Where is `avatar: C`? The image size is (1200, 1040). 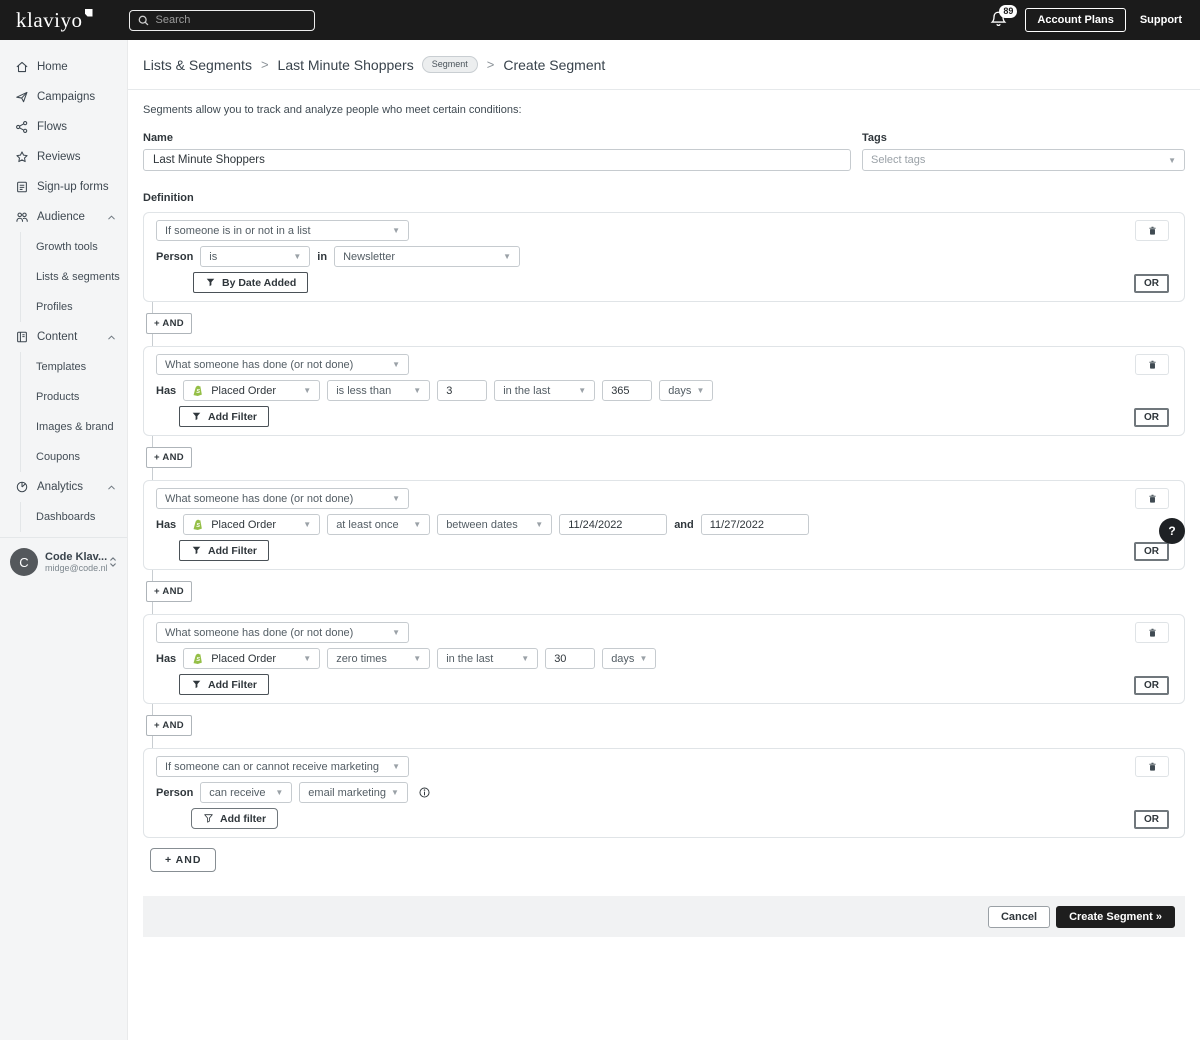 avatar: C is located at coordinates (24, 562).